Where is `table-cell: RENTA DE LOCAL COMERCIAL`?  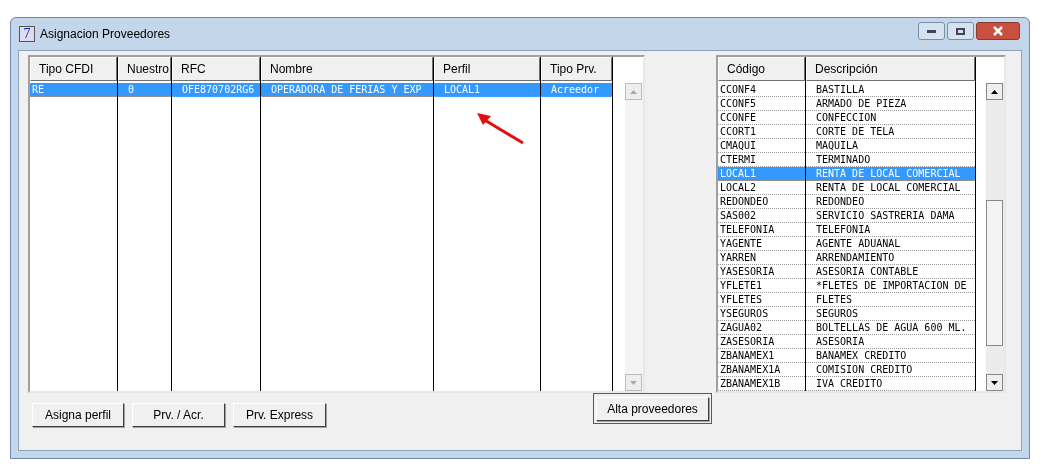
table-cell: RENTA DE LOCAL COMERCIAL is located at coordinates (890, 188).